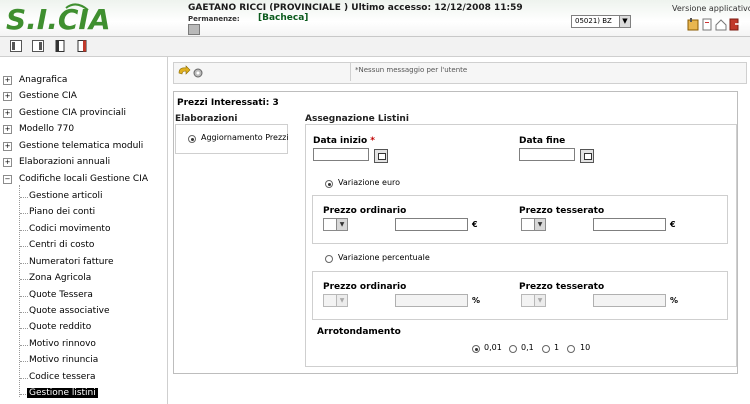  What do you see at coordinates (431, 224) in the screenshot?
I see `prezzo-ordinario-input` at bounding box center [431, 224].